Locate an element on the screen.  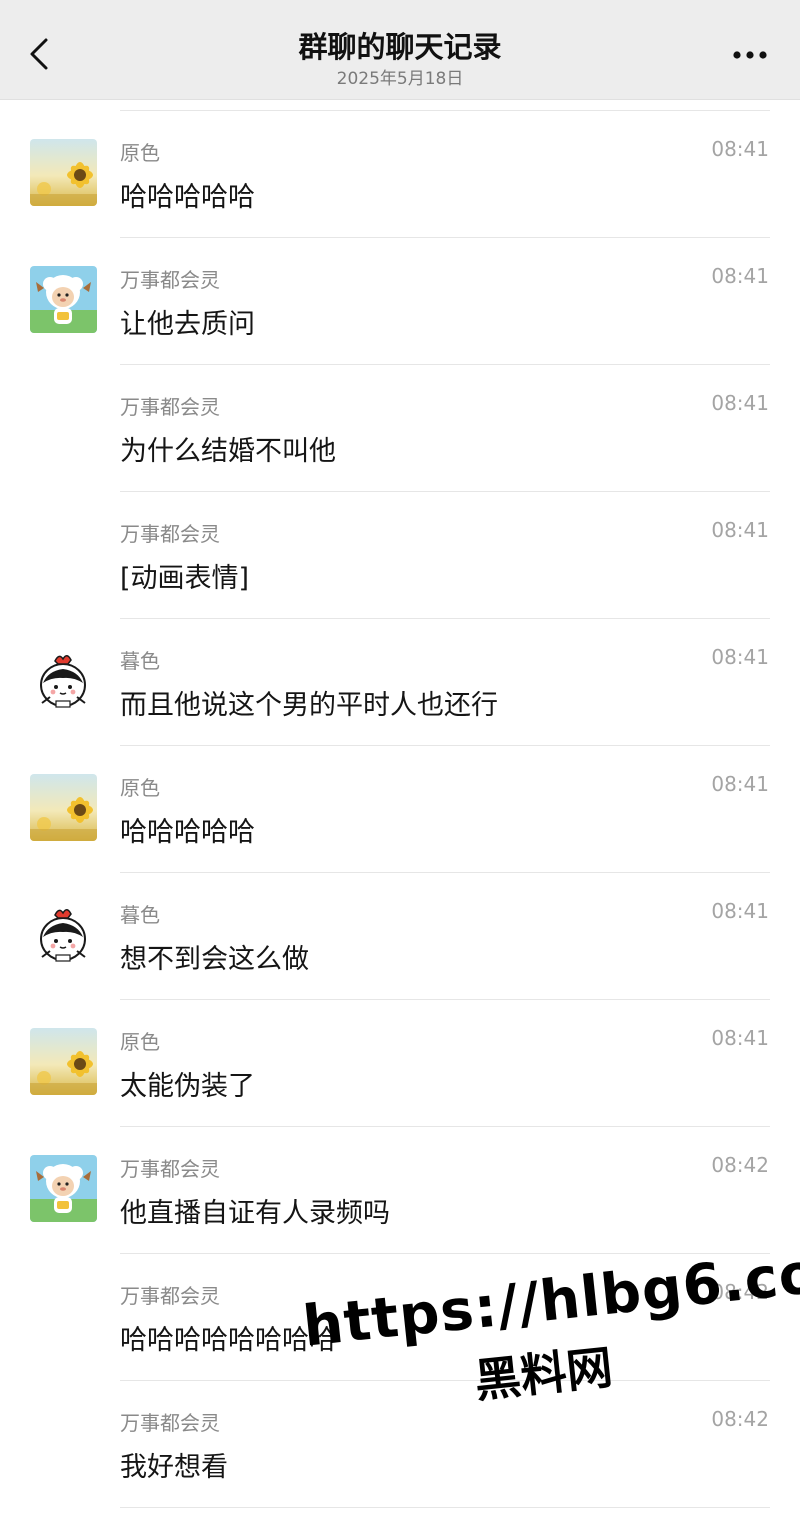
message-item: 万事都会灵 08:42 哈哈哈哈哈哈哈哈 is located at coordinates (400, 1317).